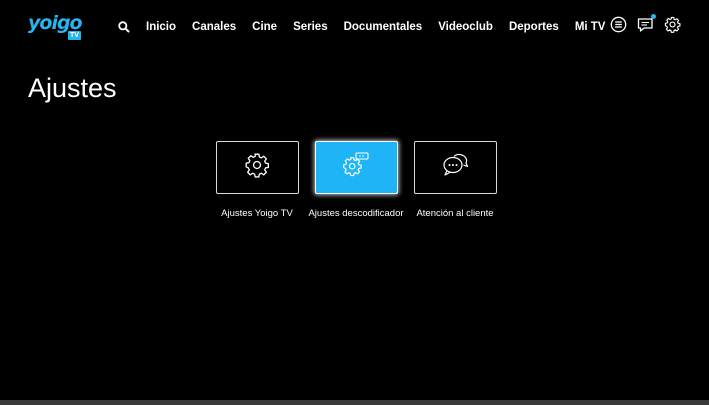 This screenshot has height=405, width=709. I want to click on nav-item-documentales: Documentales, so click(383, 27).